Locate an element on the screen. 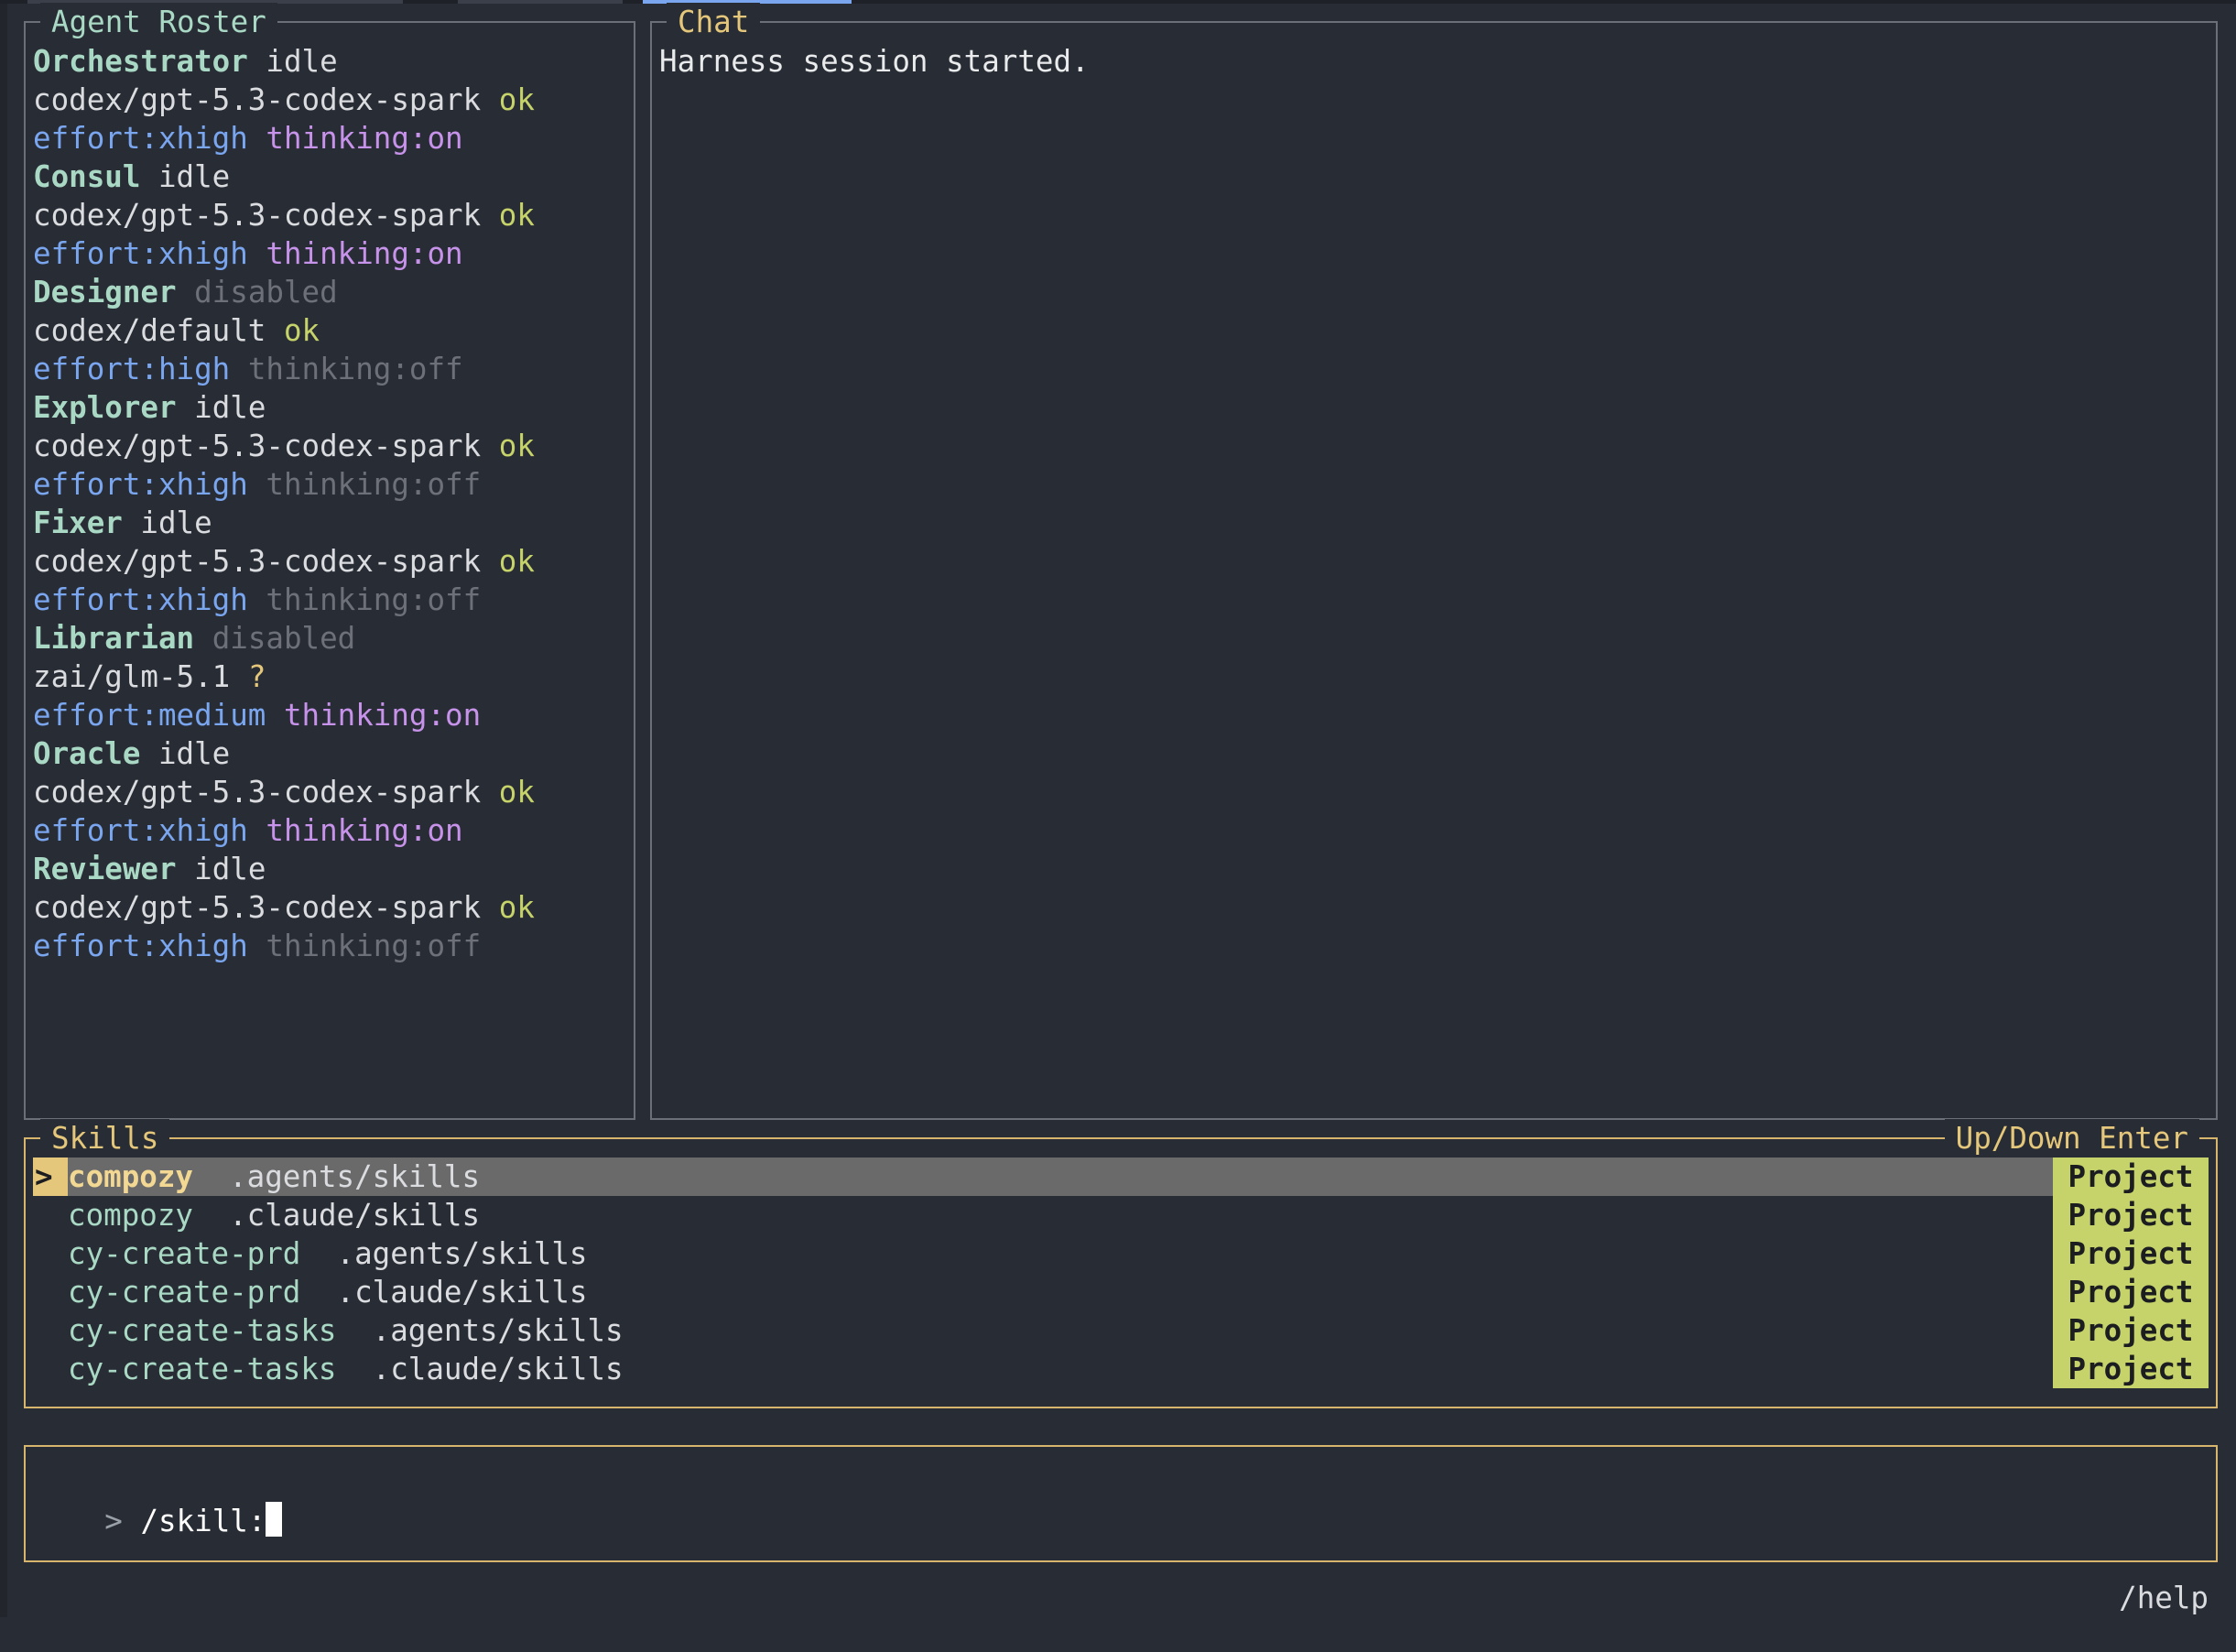 Image resolution: width=2236 pixels, height=1652 pixels. agent-name: Fixer is located at coordinates (78, 522).